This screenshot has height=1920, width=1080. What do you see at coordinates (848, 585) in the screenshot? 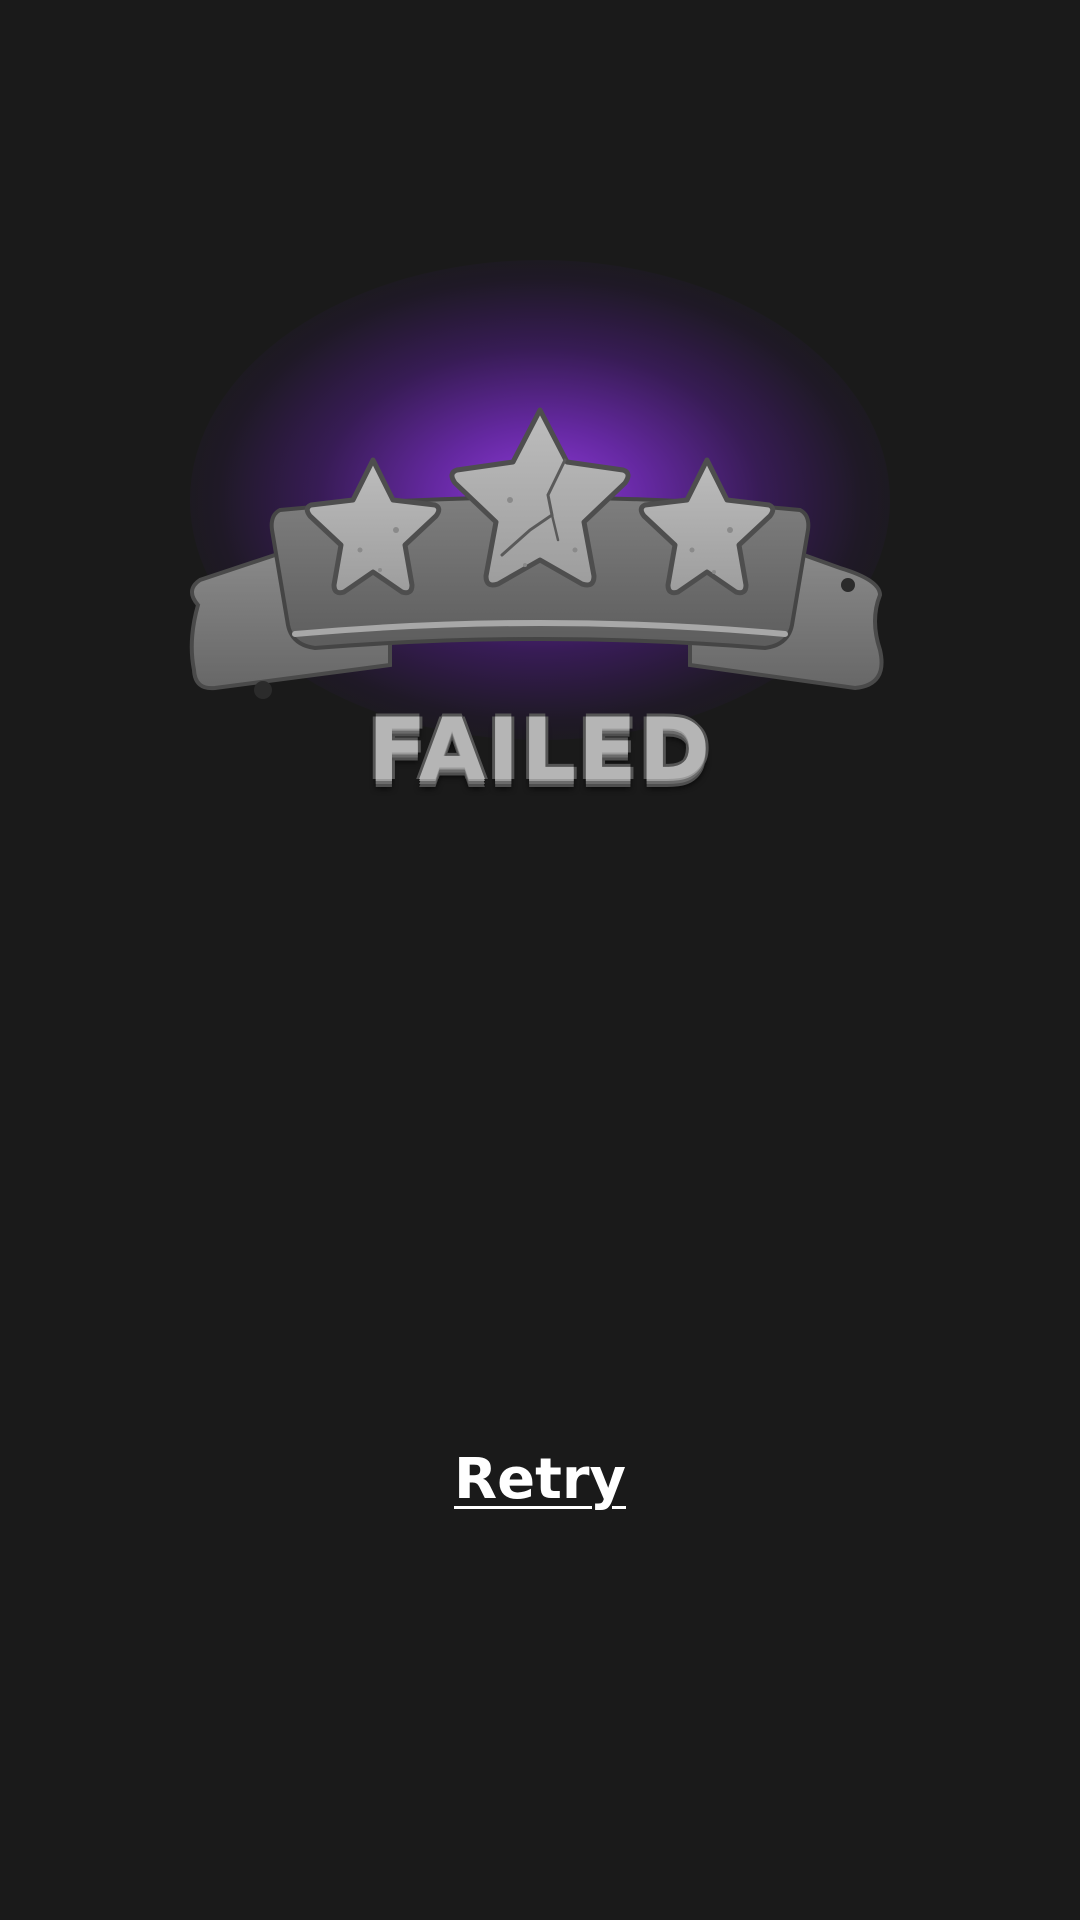
I see `ribbon-hole` at bounding box center [848, 585].